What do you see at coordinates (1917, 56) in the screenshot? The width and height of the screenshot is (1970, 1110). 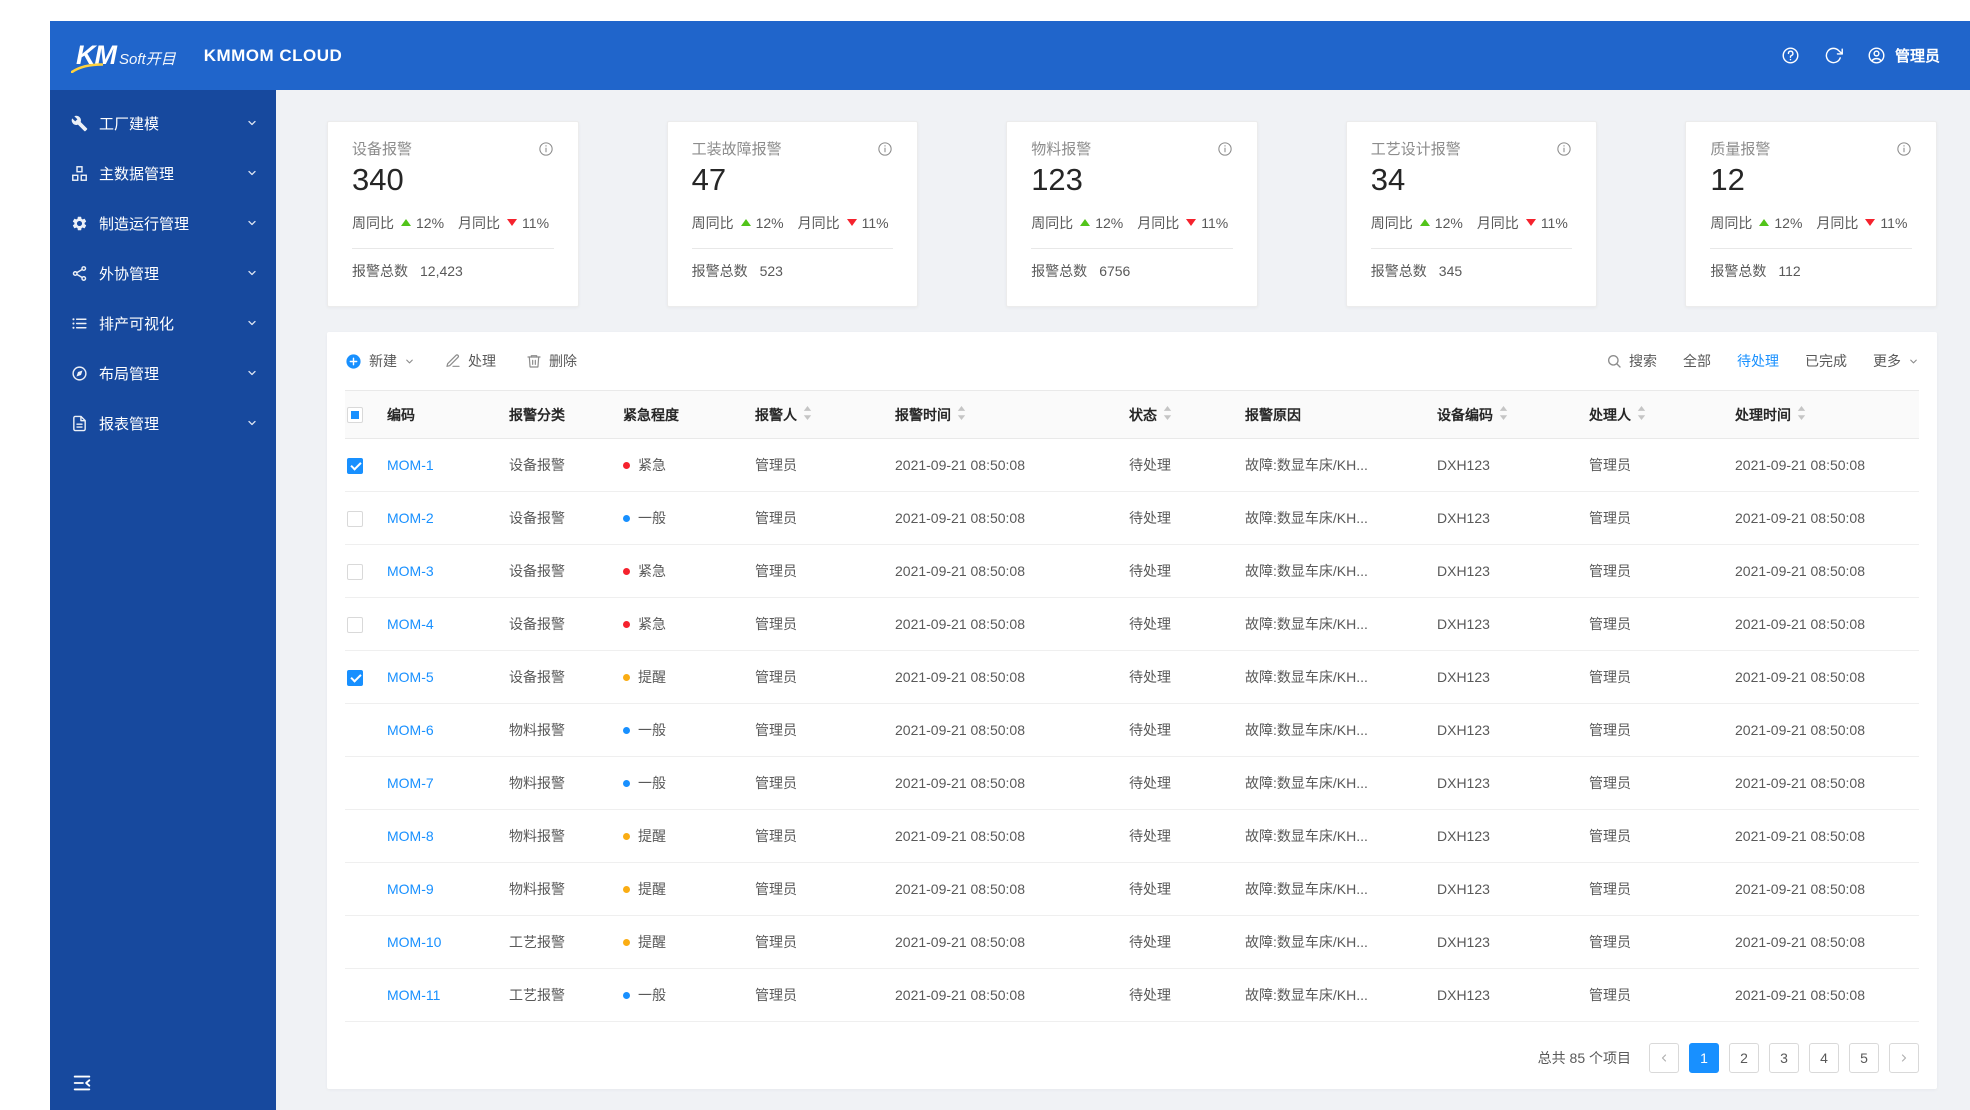 I see `user-name: 管理员` at bounding box center [1917, 56].